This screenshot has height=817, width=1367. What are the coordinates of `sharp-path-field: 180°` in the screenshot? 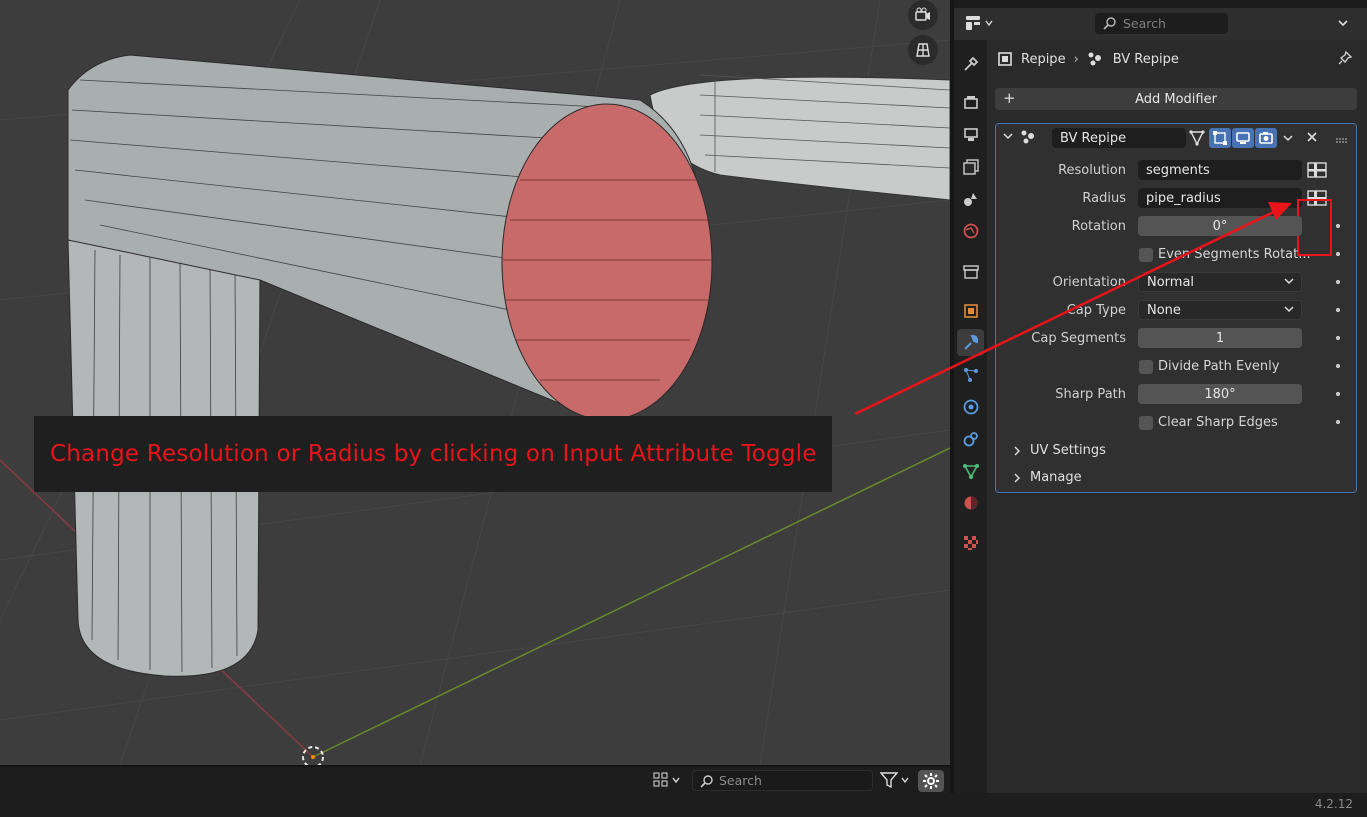 It's located at (1220, 394).